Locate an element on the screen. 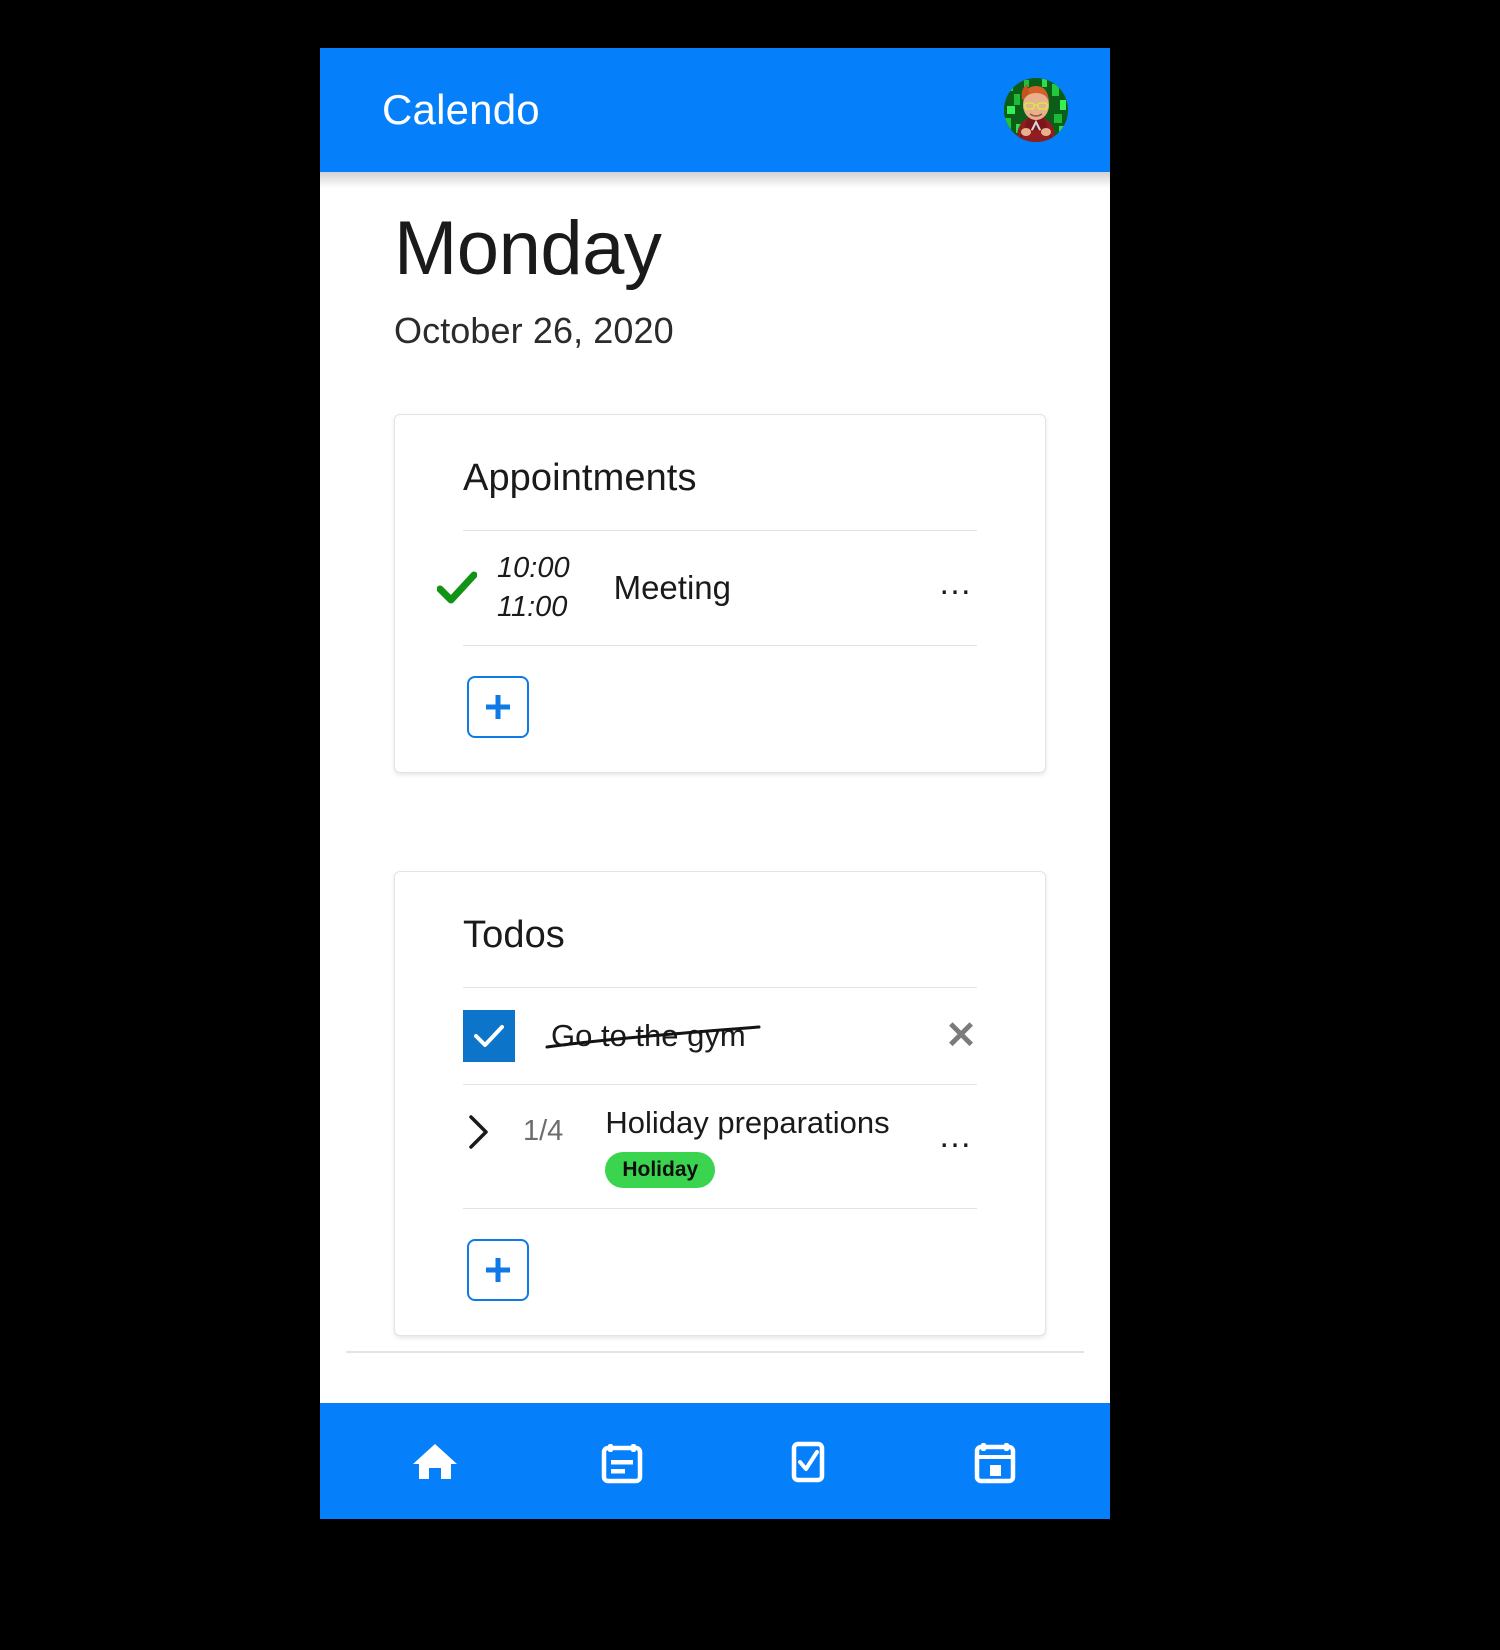 The height and width of the screenshot is (1650, 1500). appointment-time: 10:00 11:00 is located at coordinates (533, 588).